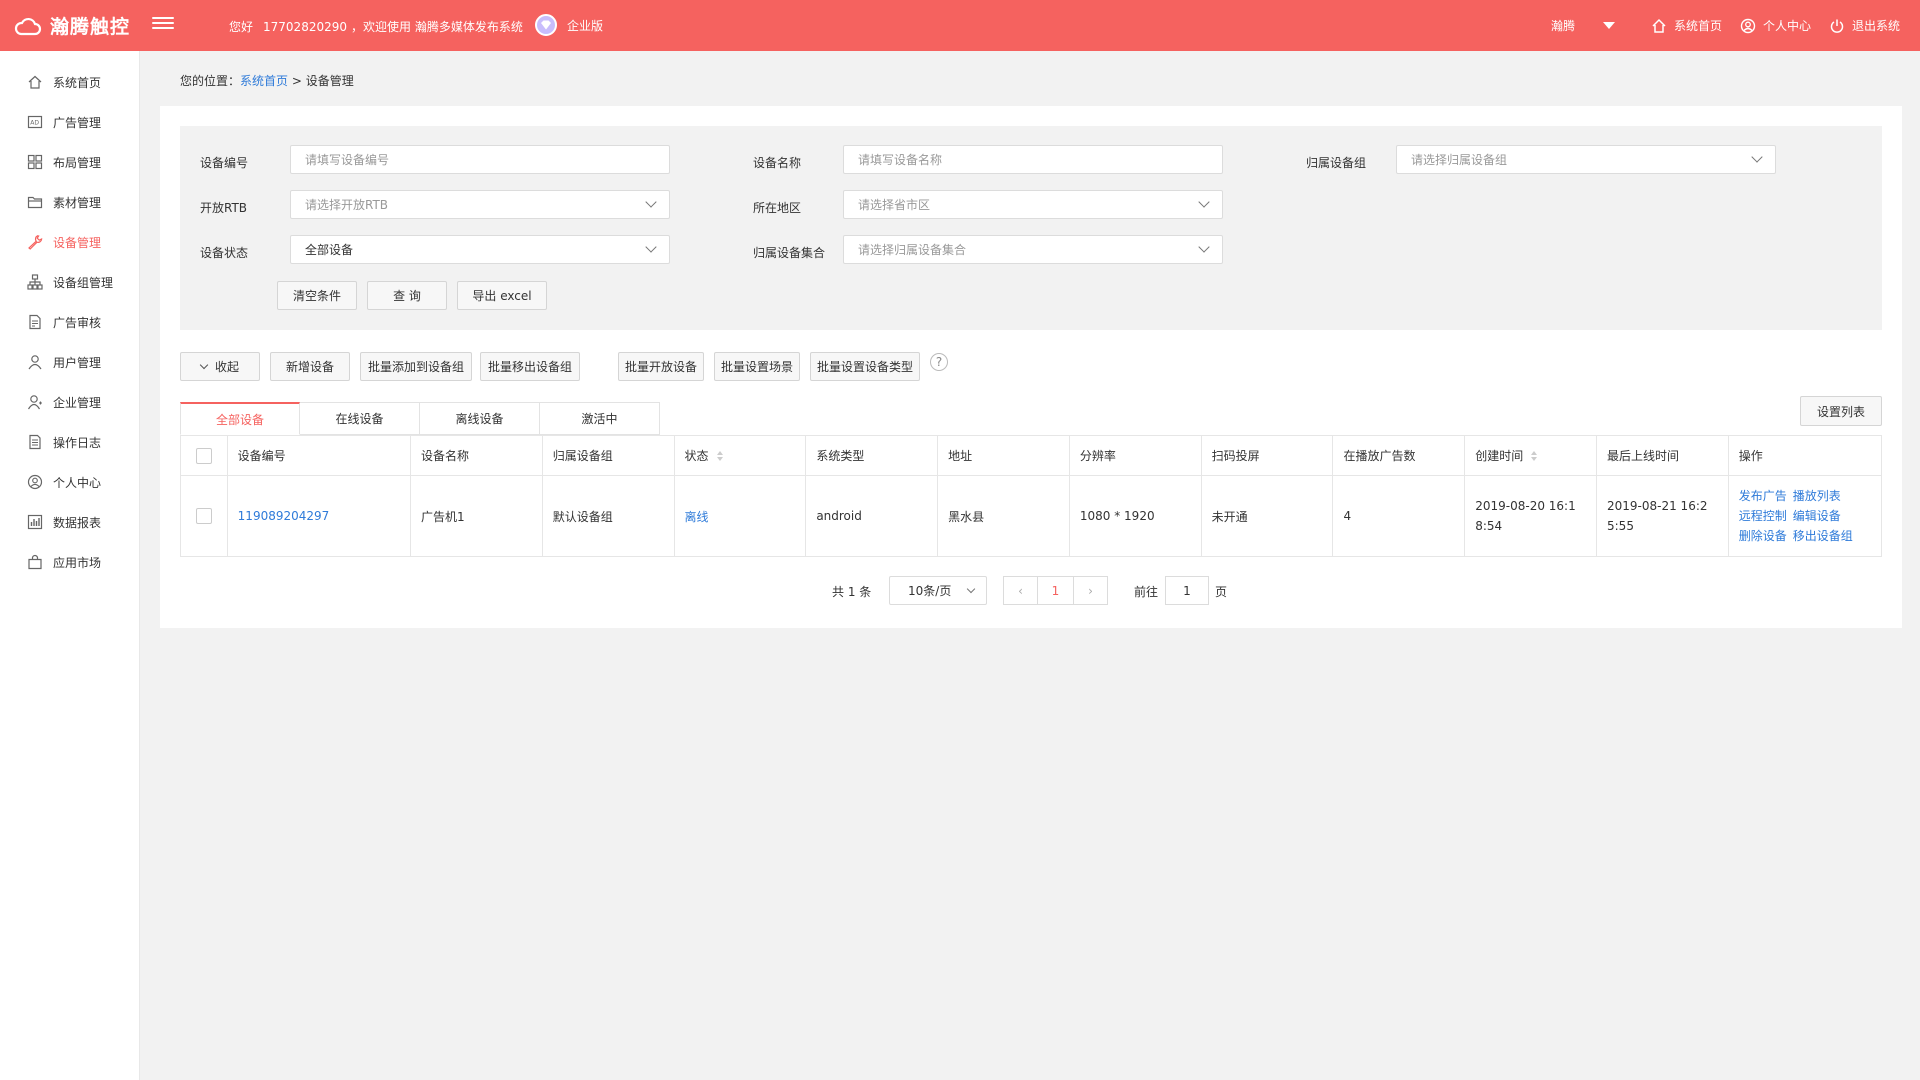 The width and height of the screenshot is (1920, 1080). What do you see at coordinates (900, 160) in the screenshot?
I see `device-name-placeholder: 请填写设备名称` at bounding box center [900, 160].